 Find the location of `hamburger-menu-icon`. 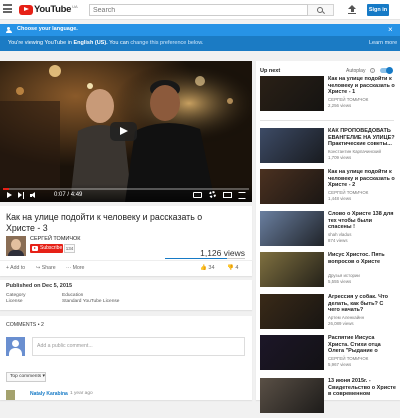

hamburger-menu-icon is located at coordinates (7, 8).